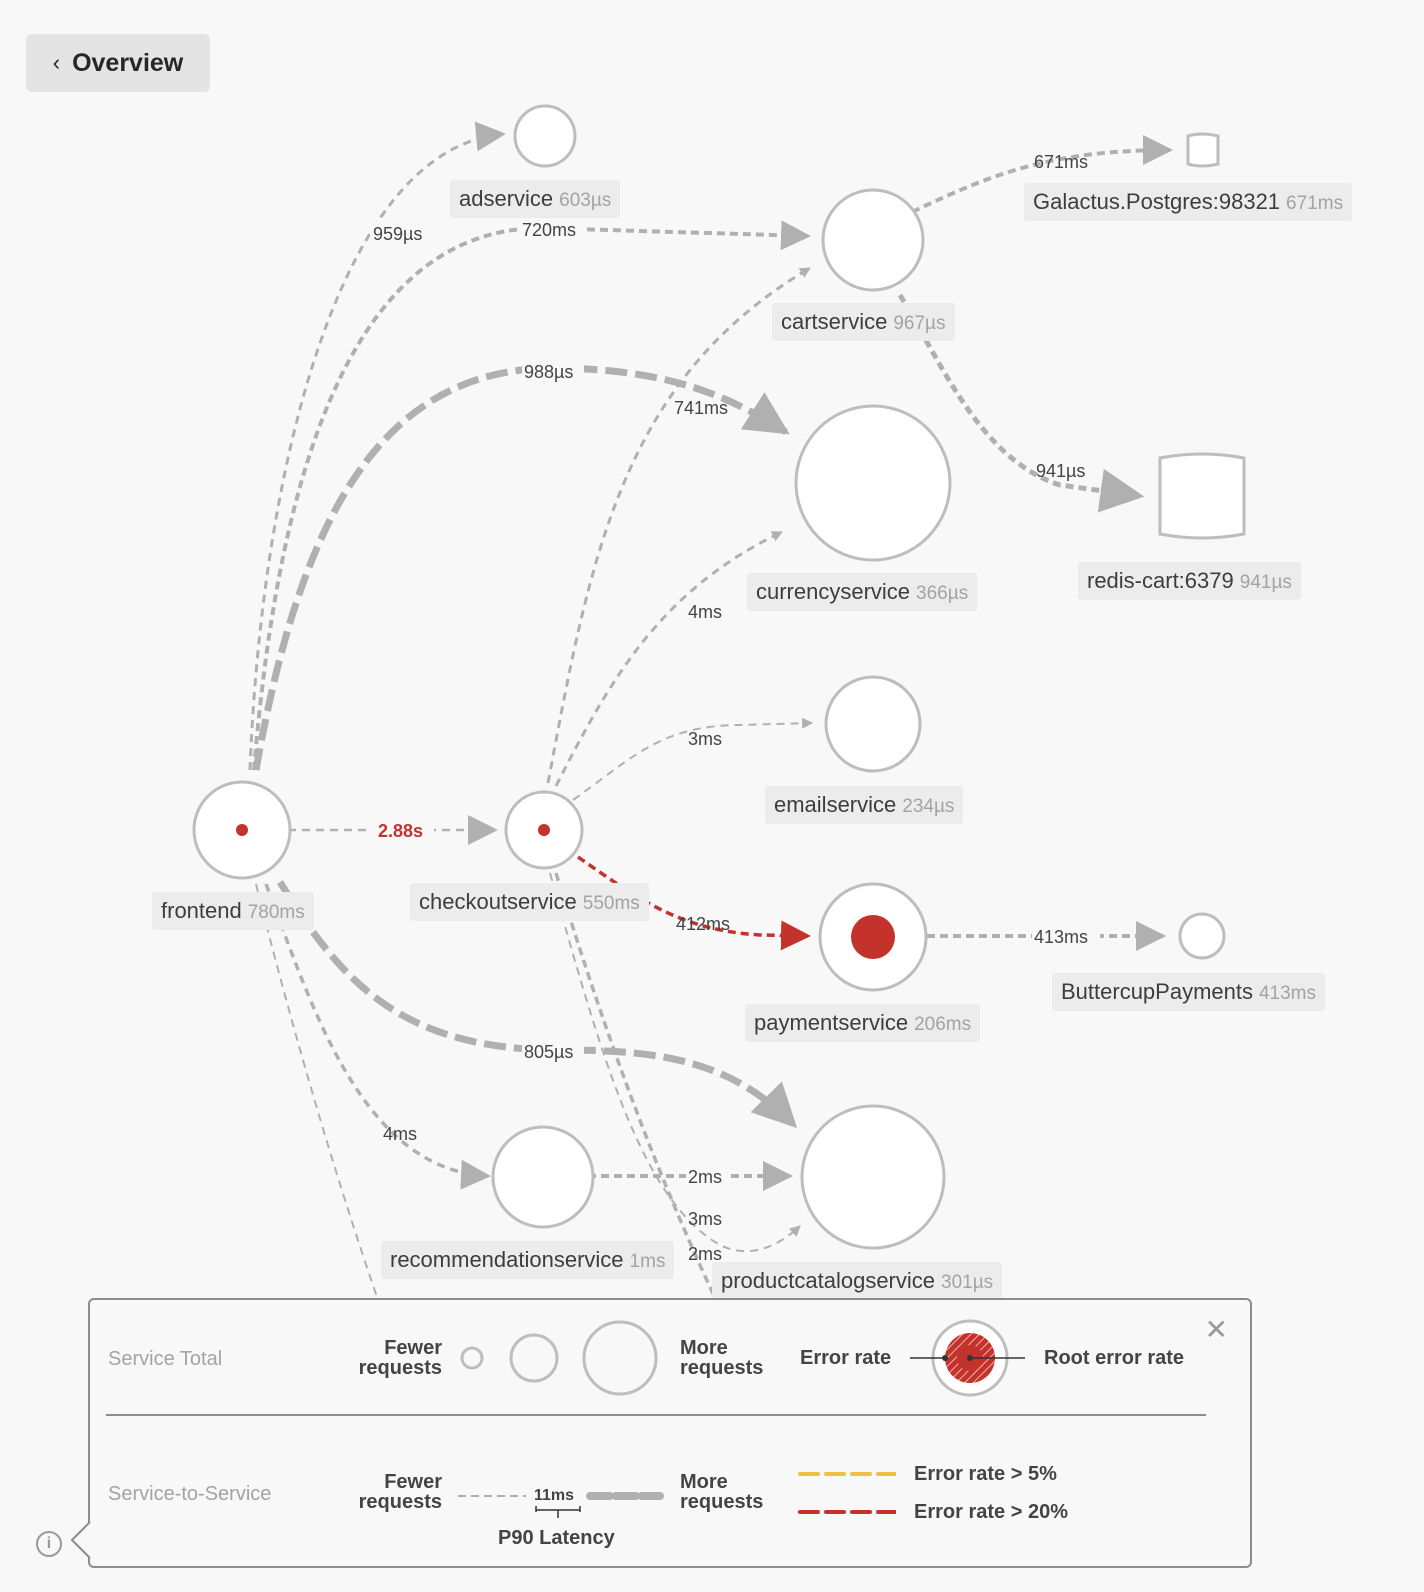 The width and height of the screenshot is (1424, 1592). I want to click on node-latency: 366µs, so click(942, 593).